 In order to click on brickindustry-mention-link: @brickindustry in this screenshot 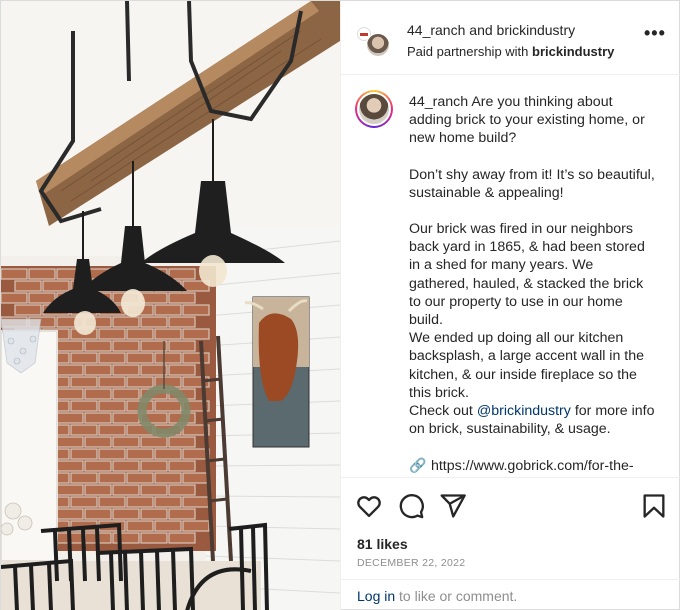, I will do `click(524, 411)`.